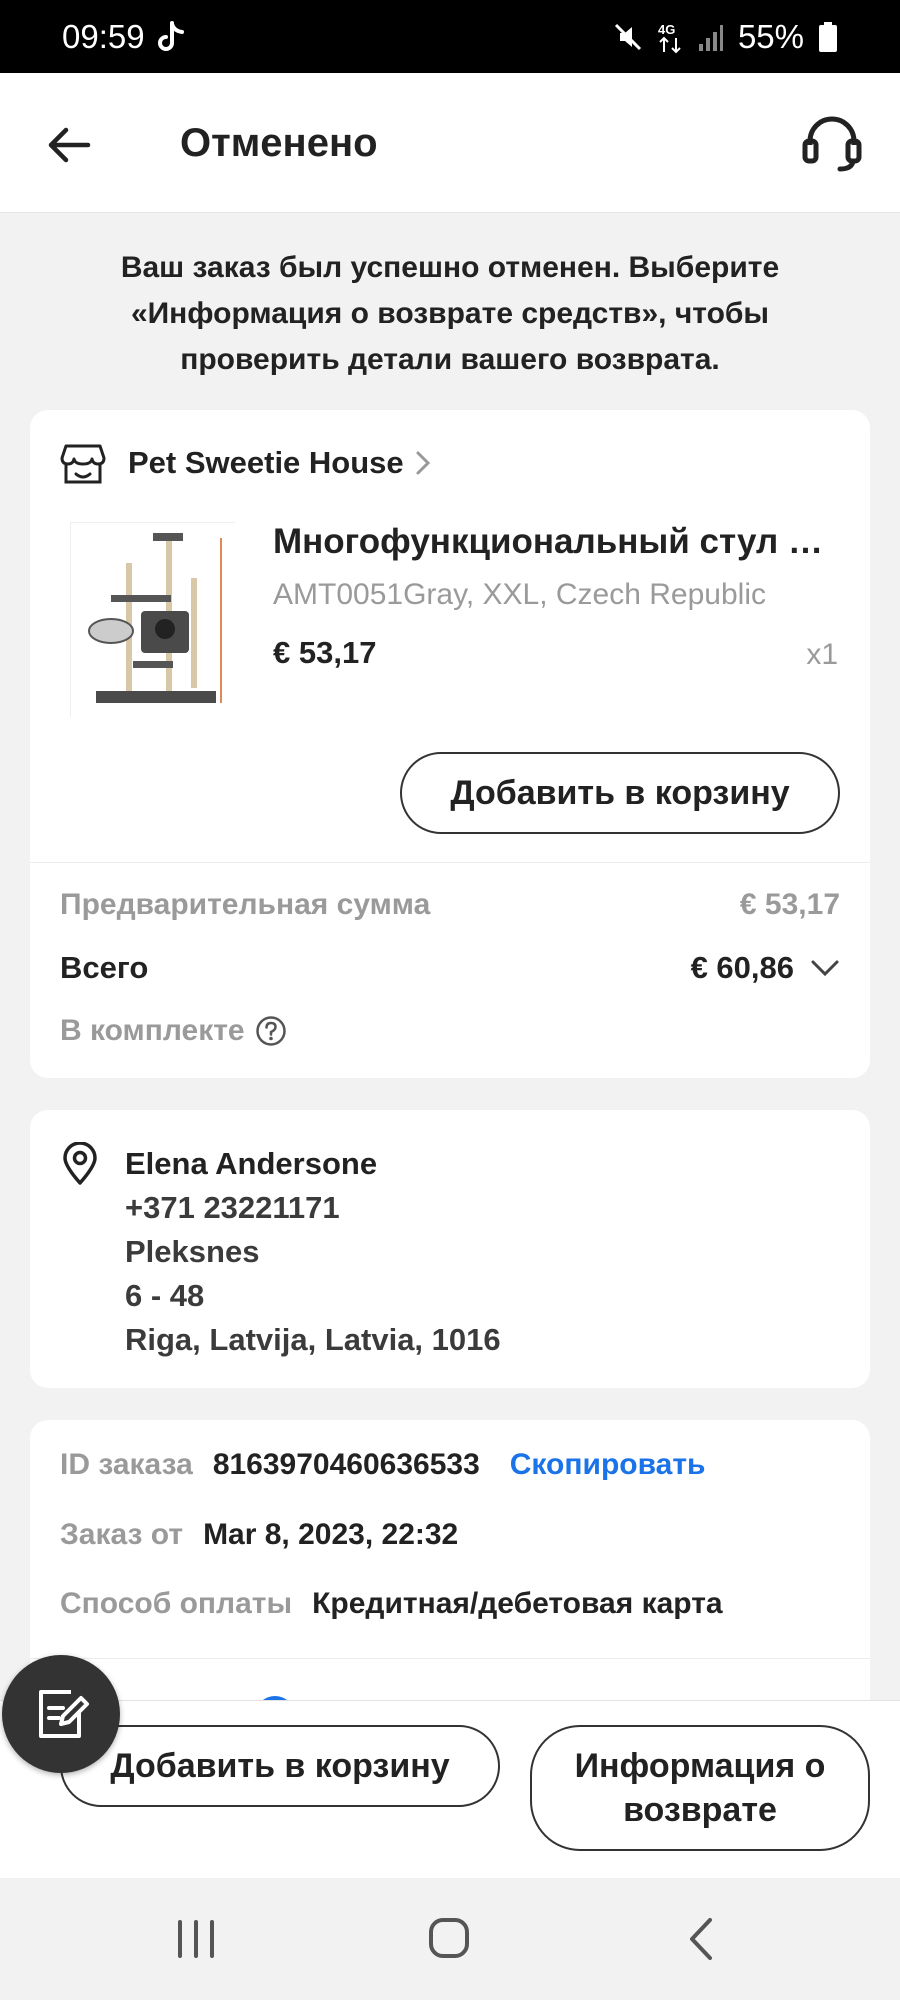  I want to click on total-label: Всего, so click(104, 967).